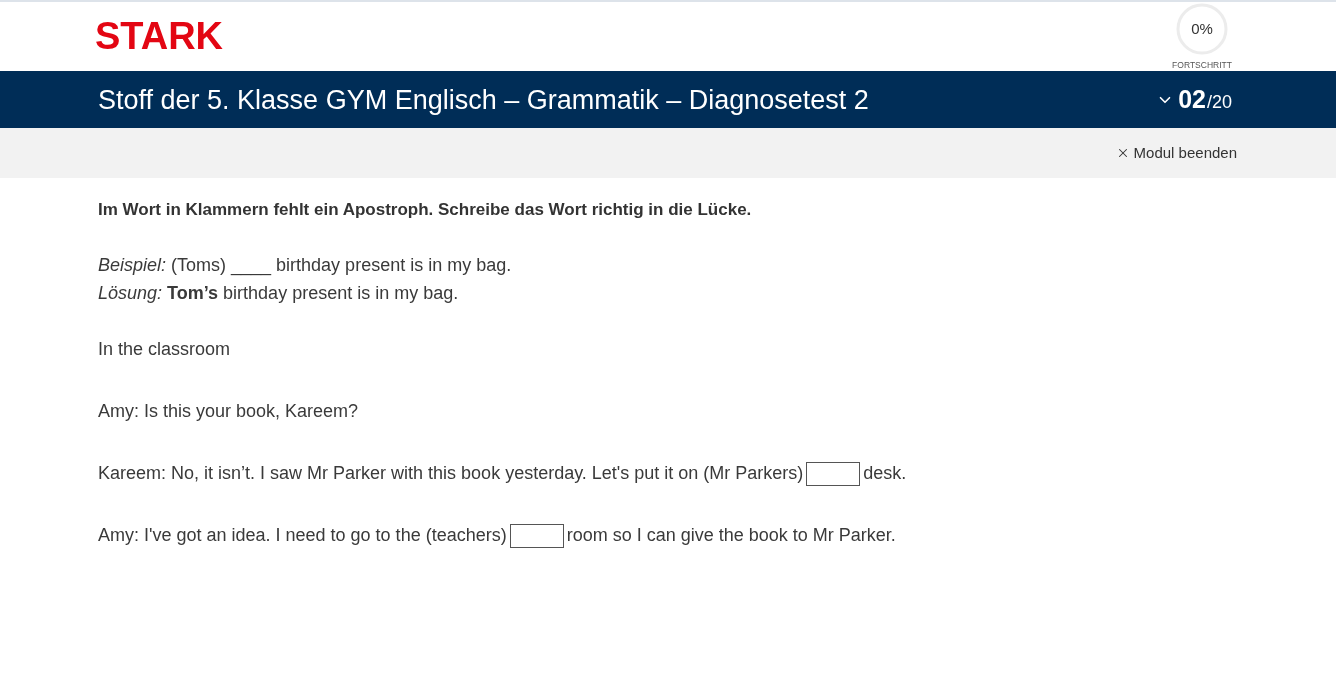  Describe the element at coordinates (159, 36) in the screenshot. I see `logo: STARK` at that location.